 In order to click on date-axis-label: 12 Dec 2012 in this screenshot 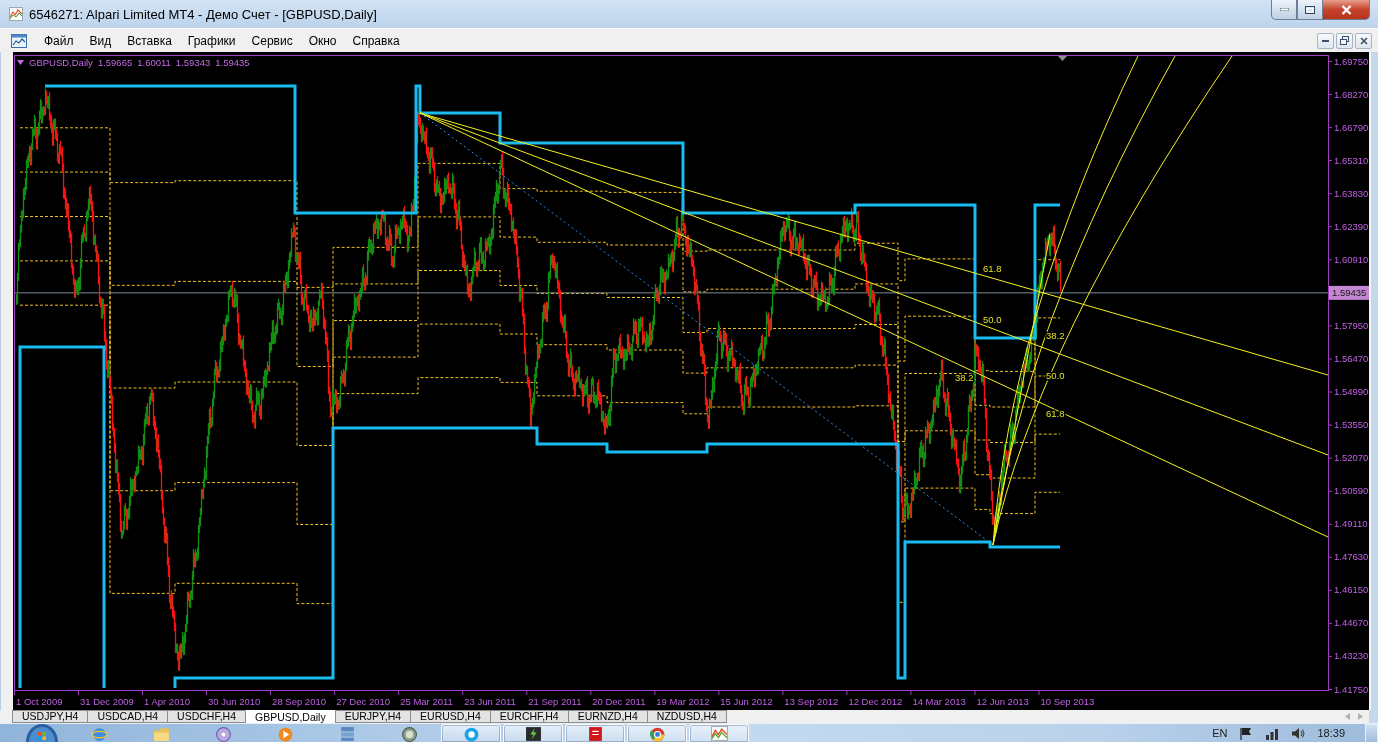, I will do `click(875, 701)`.